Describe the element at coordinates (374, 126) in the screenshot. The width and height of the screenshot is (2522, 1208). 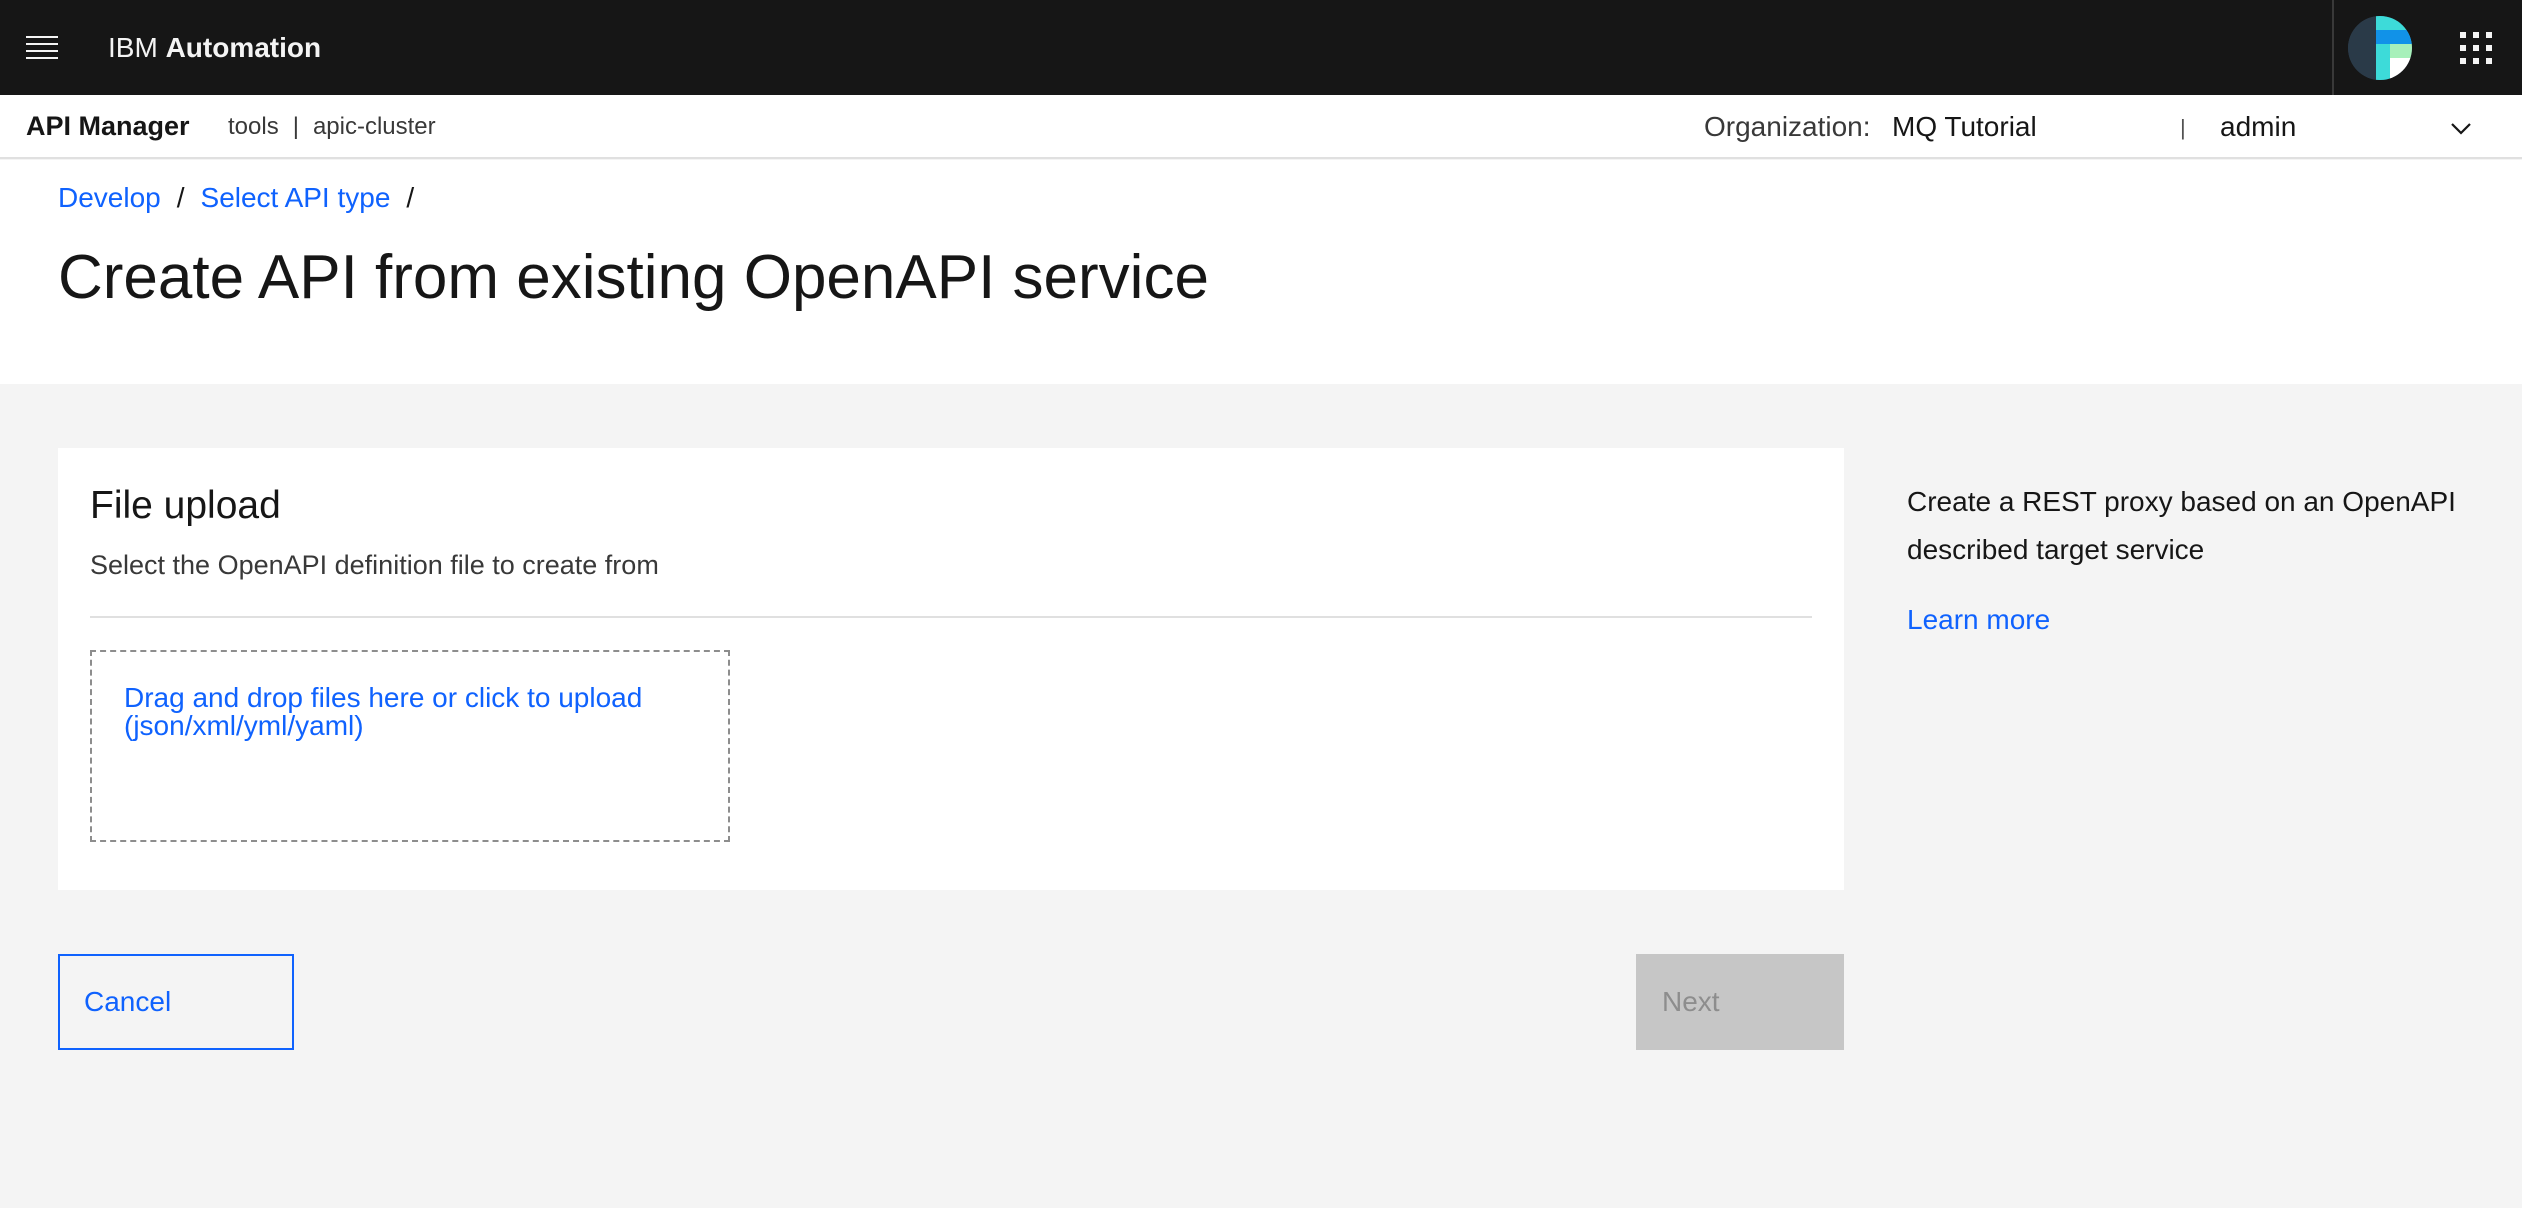
I see `context-cluster: apic-cluster` at that location.